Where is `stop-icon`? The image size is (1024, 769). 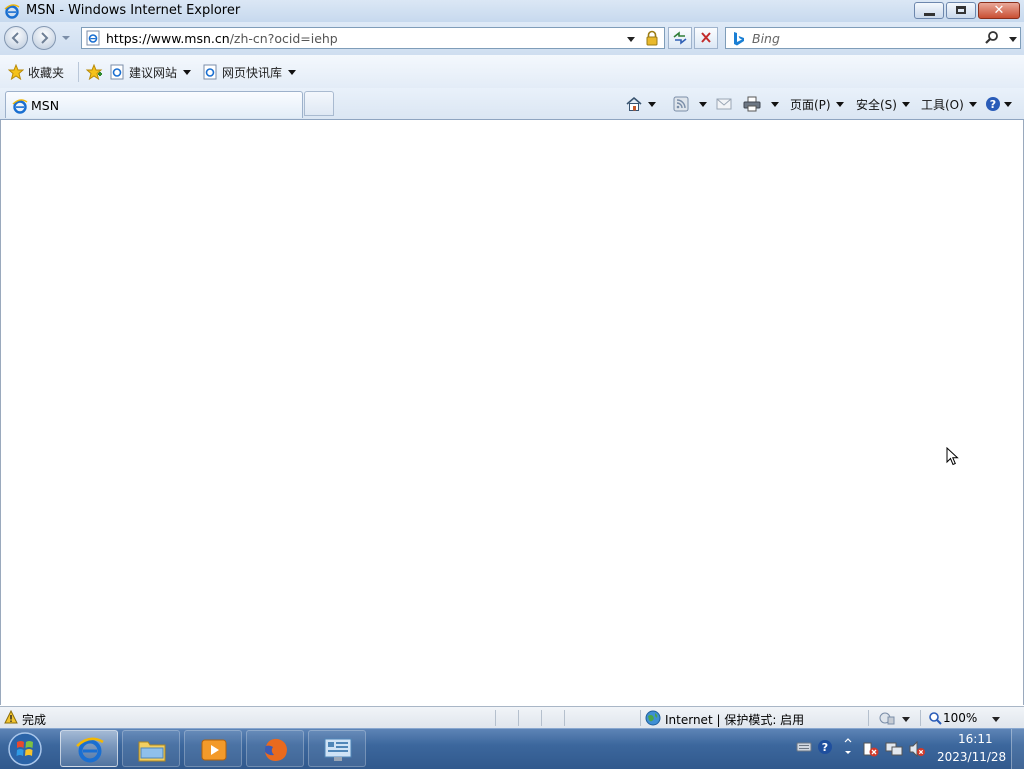
stop-icon is located at coordinates (706, 37).